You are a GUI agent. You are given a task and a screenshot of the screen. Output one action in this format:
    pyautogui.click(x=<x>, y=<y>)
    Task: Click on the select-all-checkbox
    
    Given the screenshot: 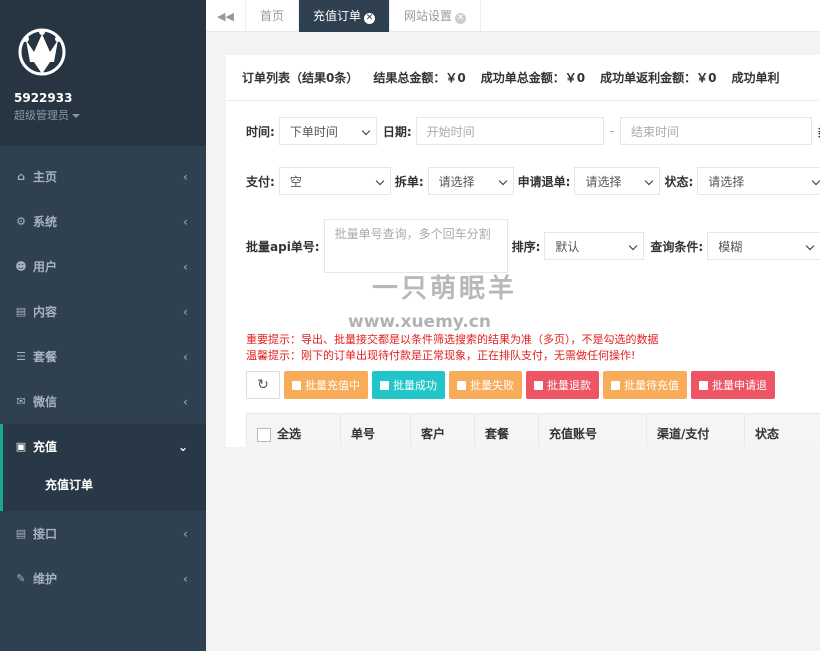 What is the action you would take?
    pyautogui.click(x=264, y=434)
    